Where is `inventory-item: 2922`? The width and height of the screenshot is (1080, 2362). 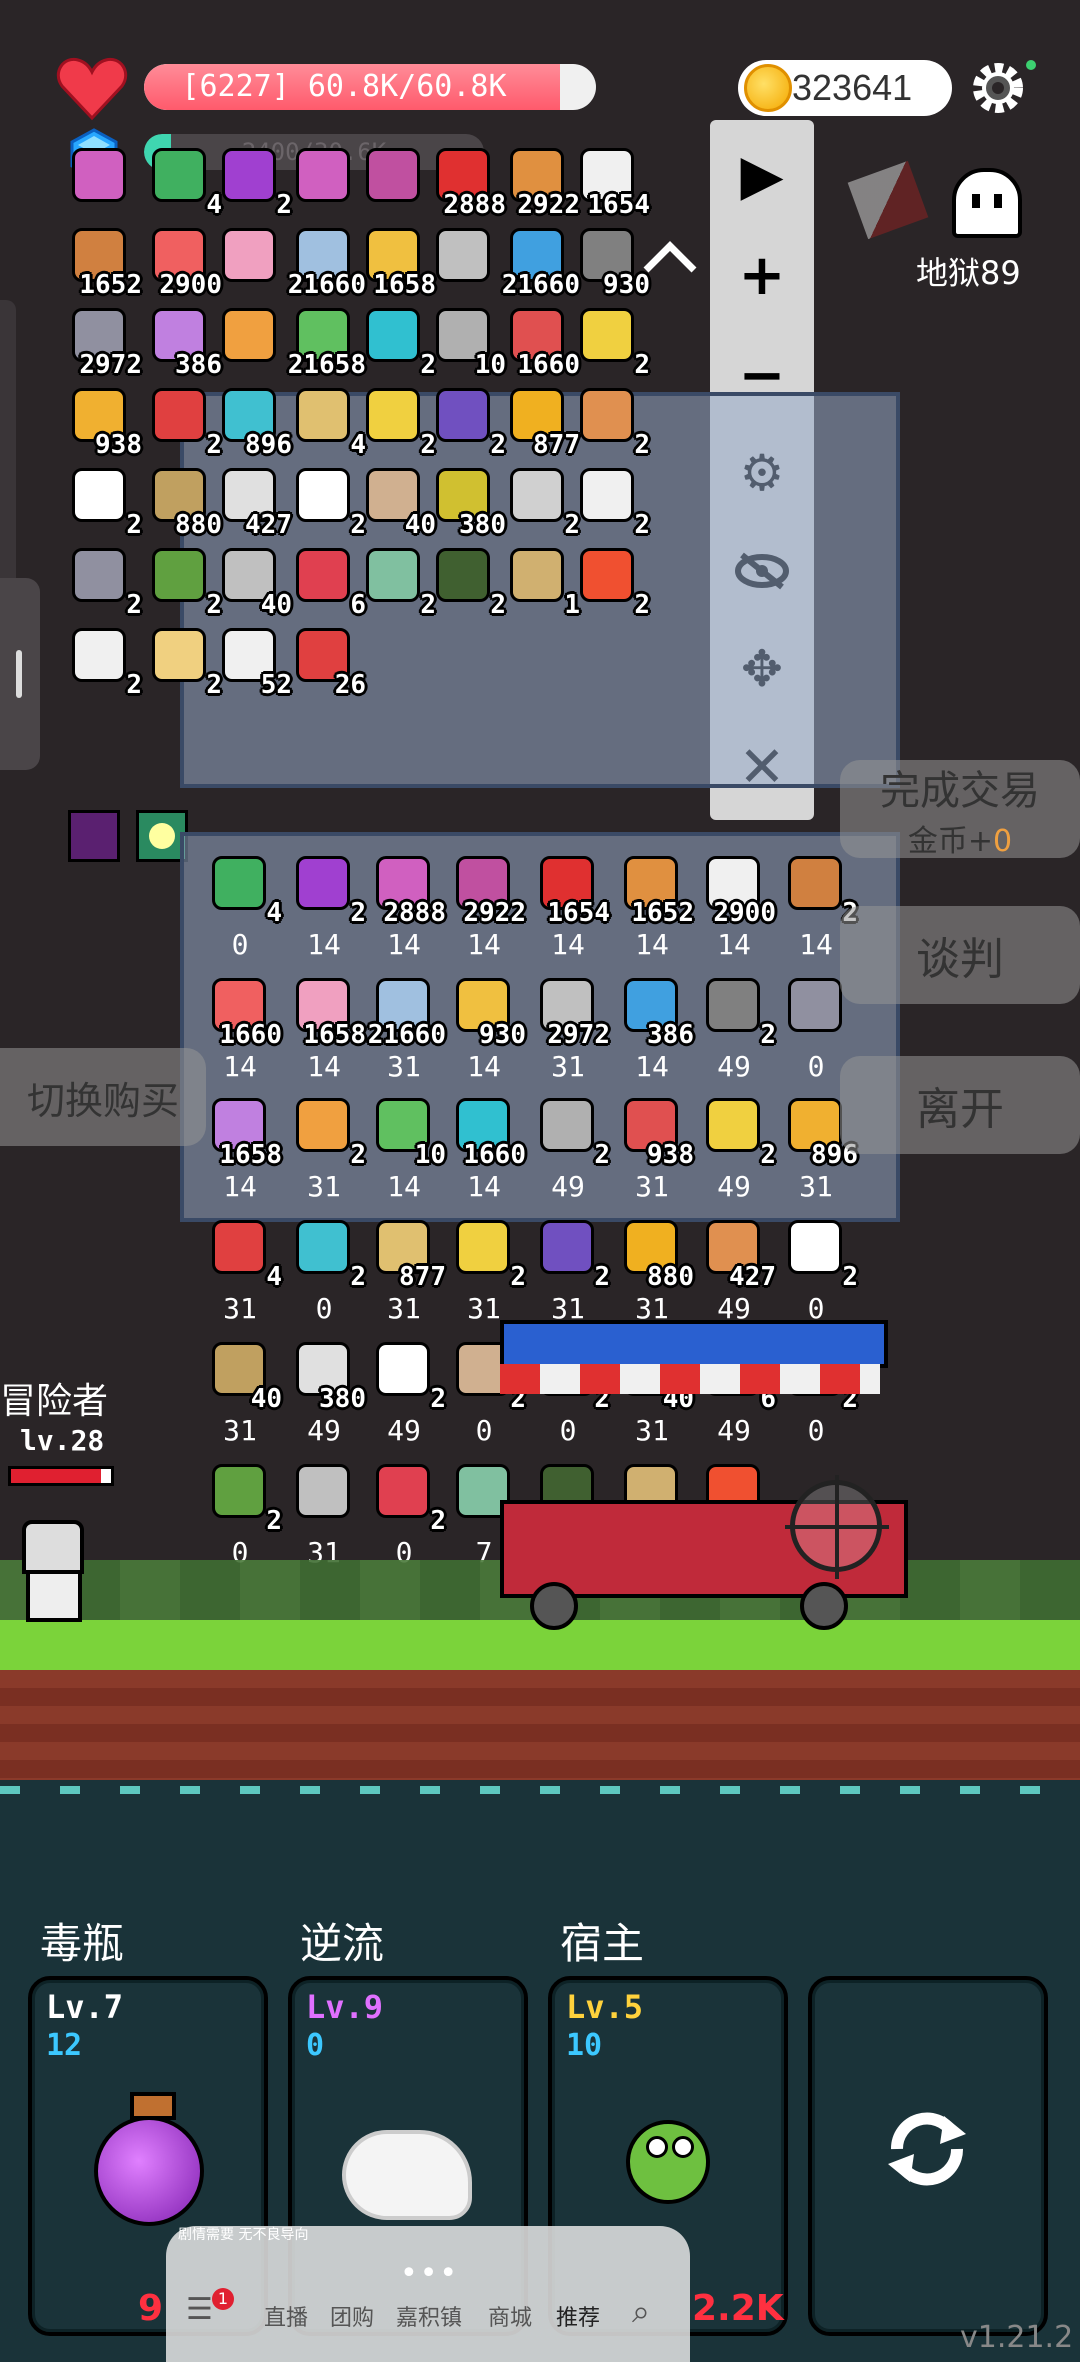 inventory-item: 2922 is located at coordinates (542, 182).